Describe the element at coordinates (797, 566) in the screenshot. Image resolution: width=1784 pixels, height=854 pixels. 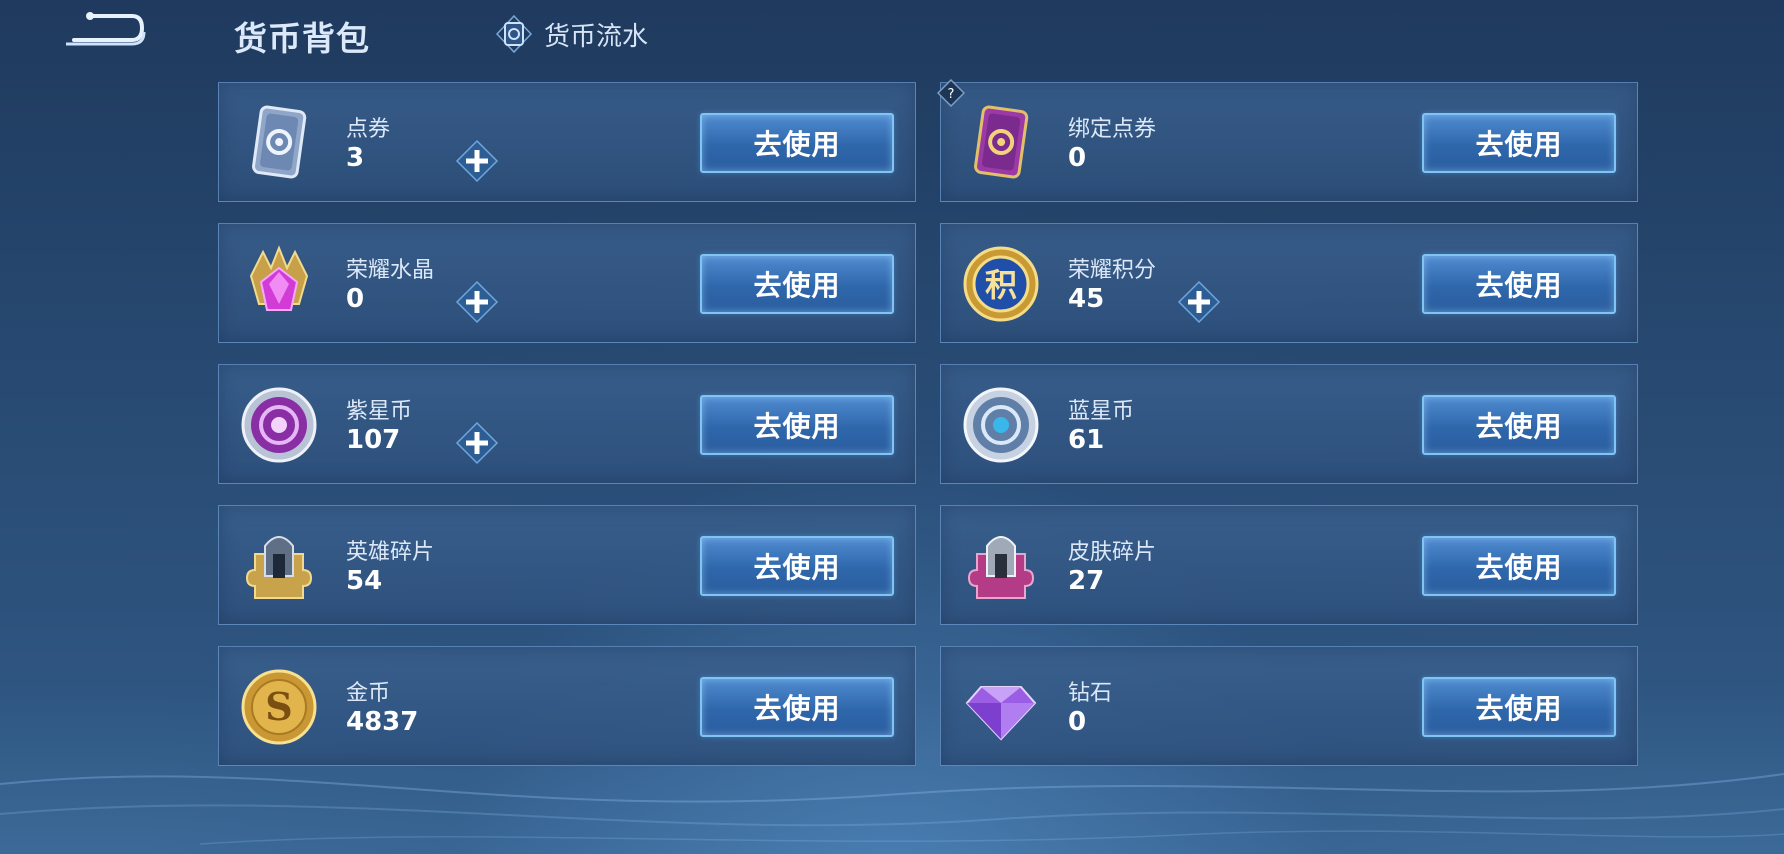
I see `use-hero-fragment-button: 去使用` at that location.